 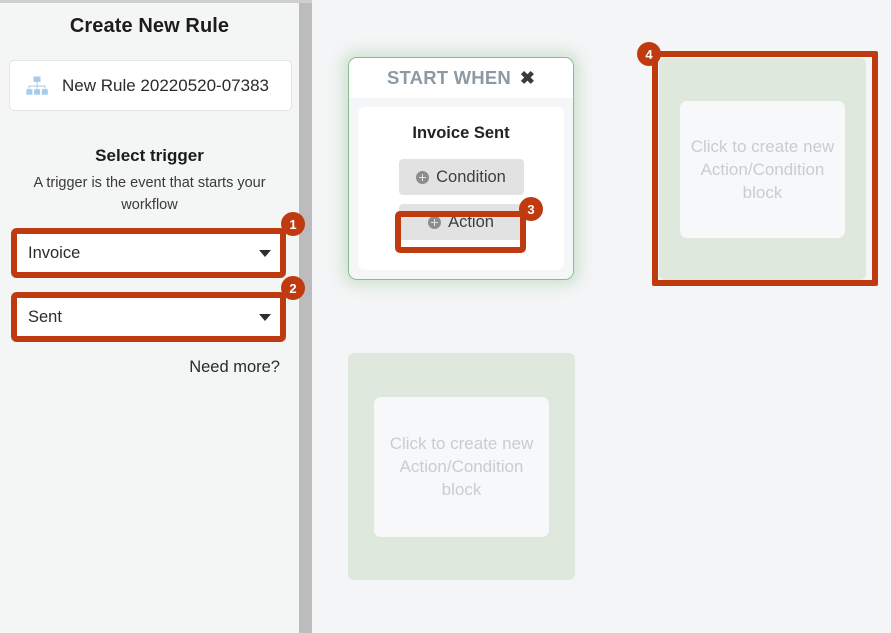 I want to click on trigger-object-dropdown: Invoice, so click(x=148, y=253).